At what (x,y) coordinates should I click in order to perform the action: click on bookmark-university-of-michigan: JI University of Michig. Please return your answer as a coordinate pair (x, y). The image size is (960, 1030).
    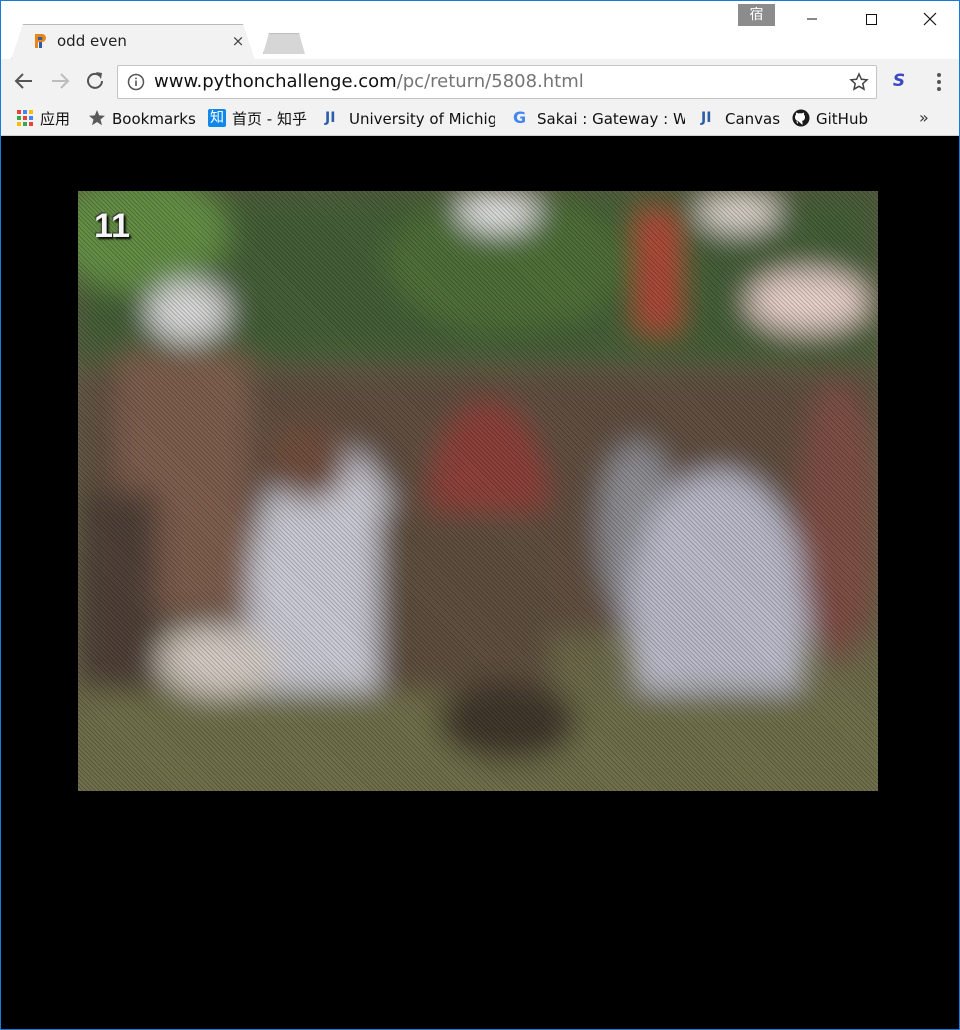
    Looking at the image, I should click on (410, 119).